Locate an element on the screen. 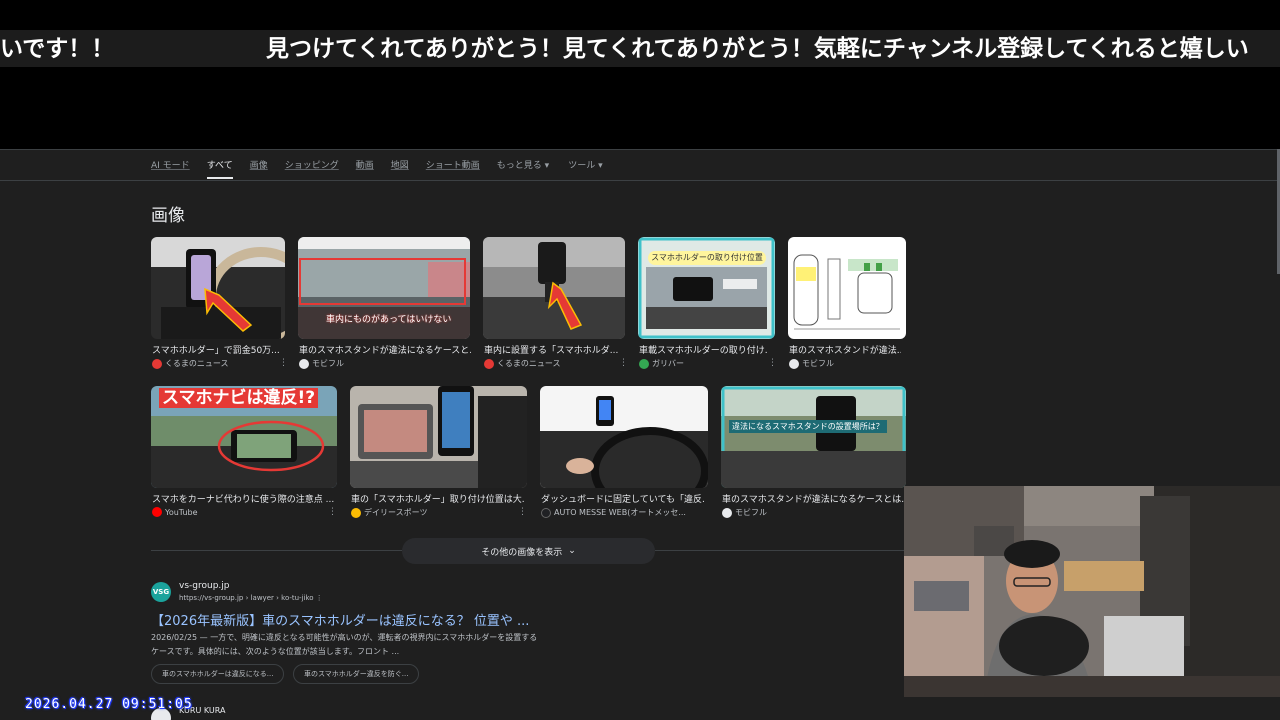 This screenshot has height=720, width=1280. image-thumbnail: 違法になるスマホスタンドの設置場所は？ is located at coordinates (813, 437).